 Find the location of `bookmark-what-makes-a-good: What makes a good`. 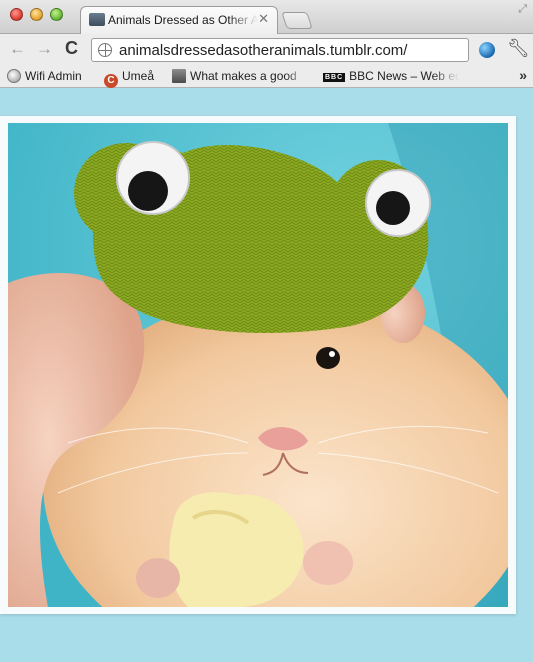

bookmark-what-makes-a-good: What makes a good is located at coordinates (239, 76).